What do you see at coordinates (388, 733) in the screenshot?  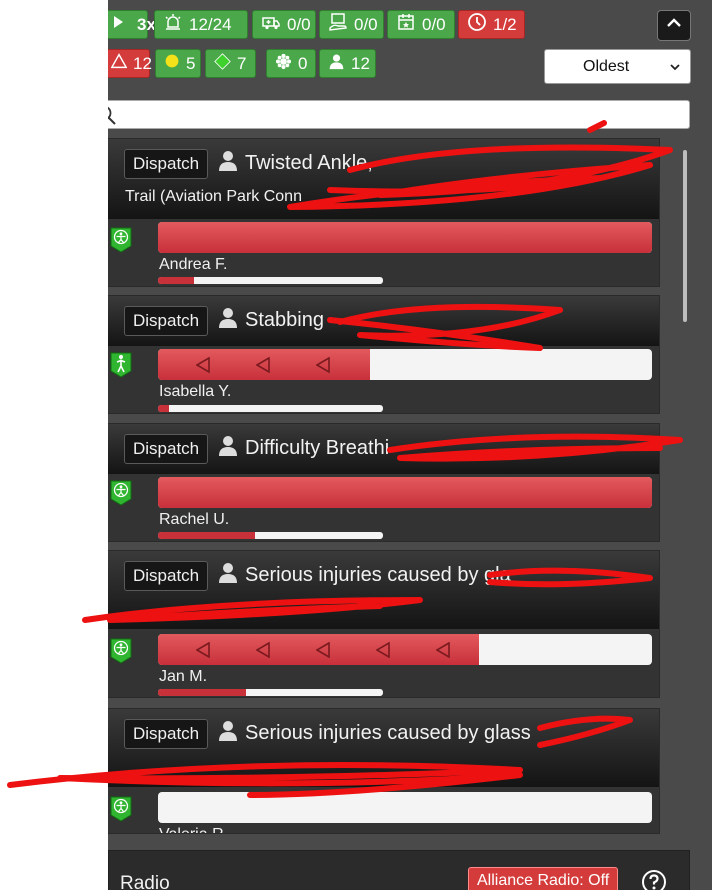 I see `mission-title: Serious injuries caused by glass` at bounding box center [388, 733].